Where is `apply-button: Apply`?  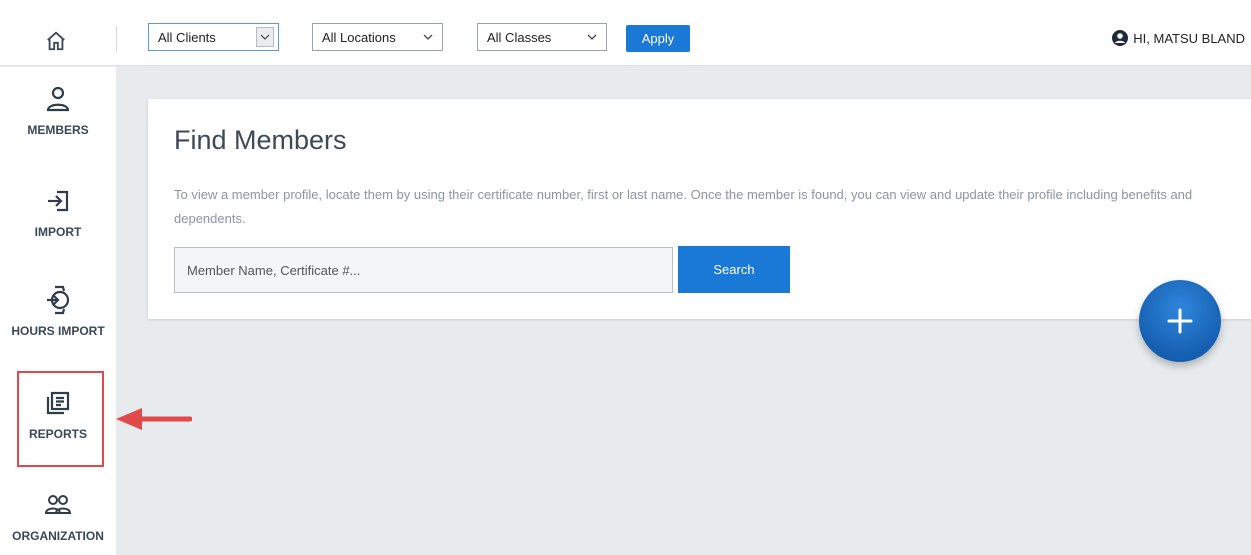
apply-button: Apply is located at coordinates (658, 38).